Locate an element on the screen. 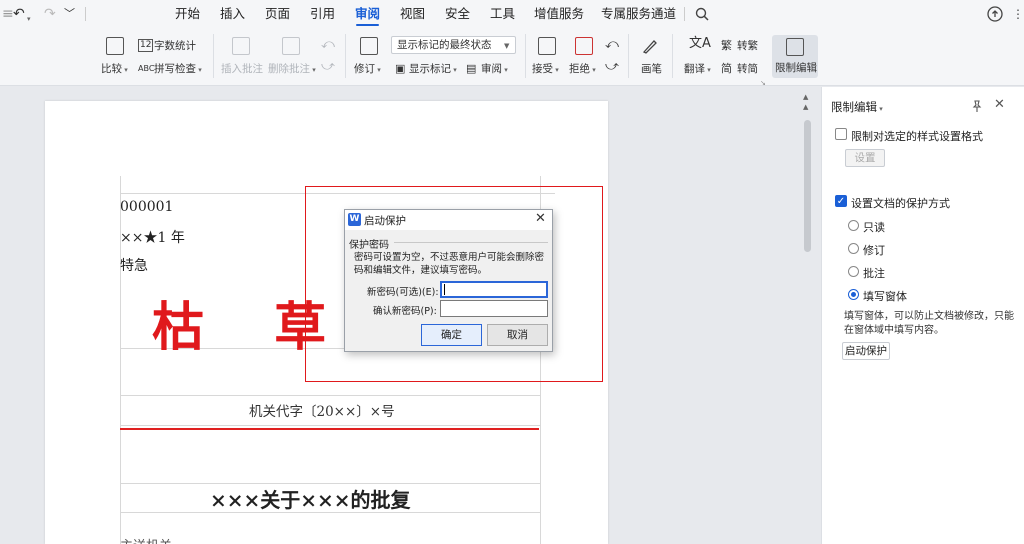 The image size is (1024, 544). confirm-password-input is located at coordinates (494, 308).